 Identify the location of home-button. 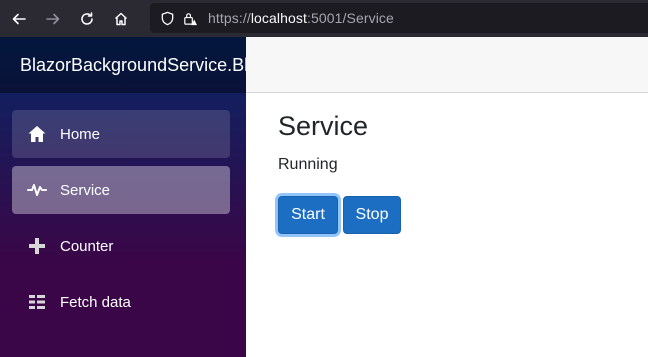
(121, 19).